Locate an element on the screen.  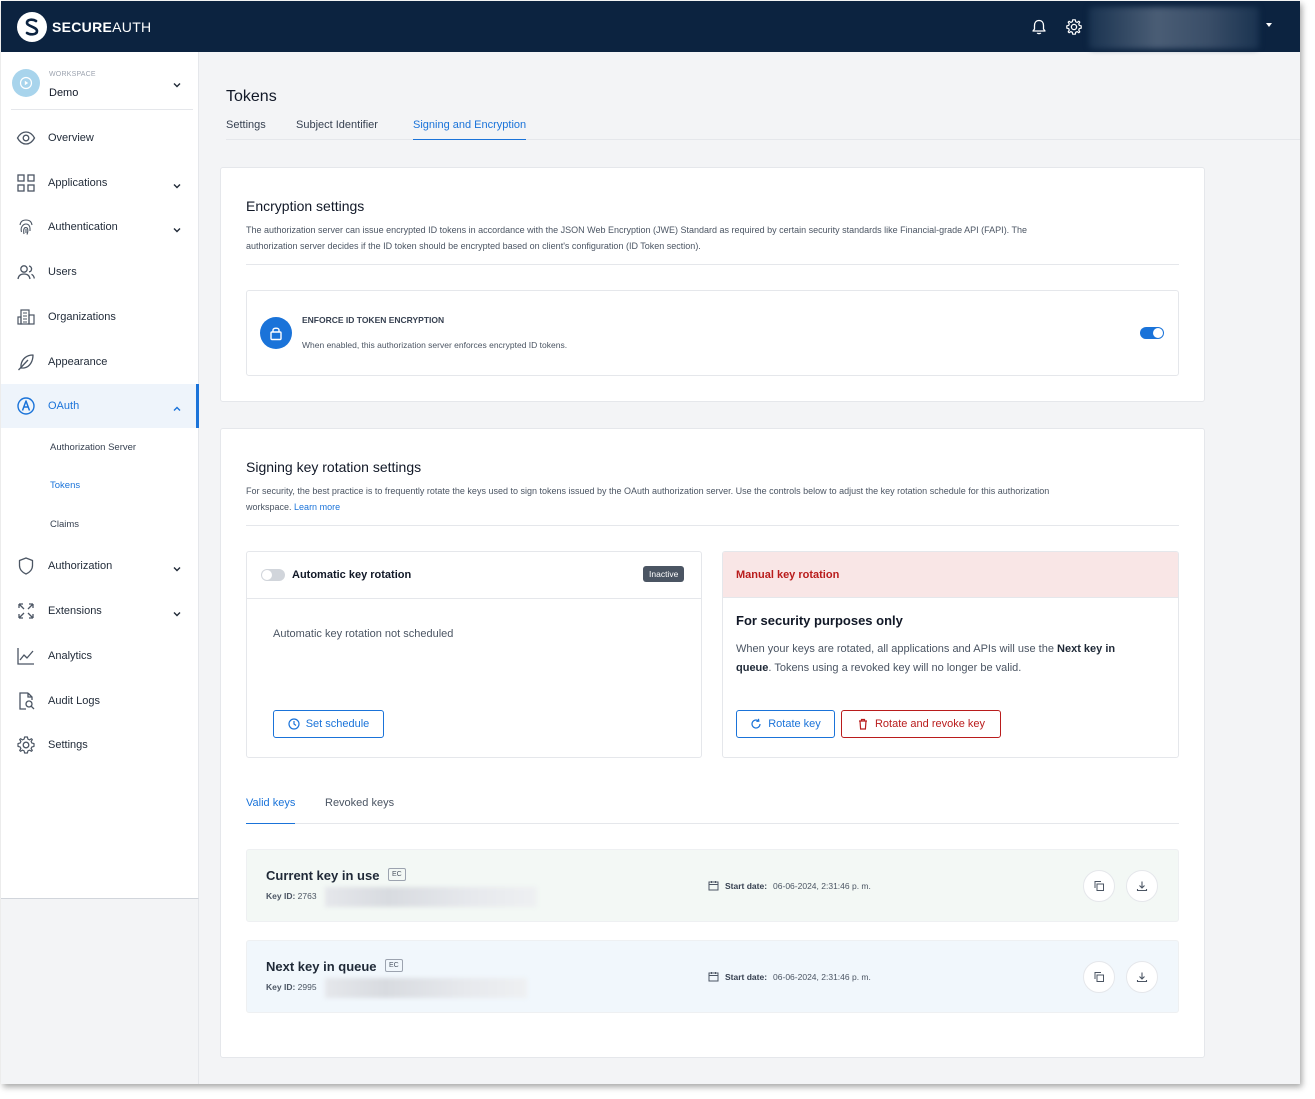
tab-valid-keys: Valid keys is located at coordinates (271, 810).